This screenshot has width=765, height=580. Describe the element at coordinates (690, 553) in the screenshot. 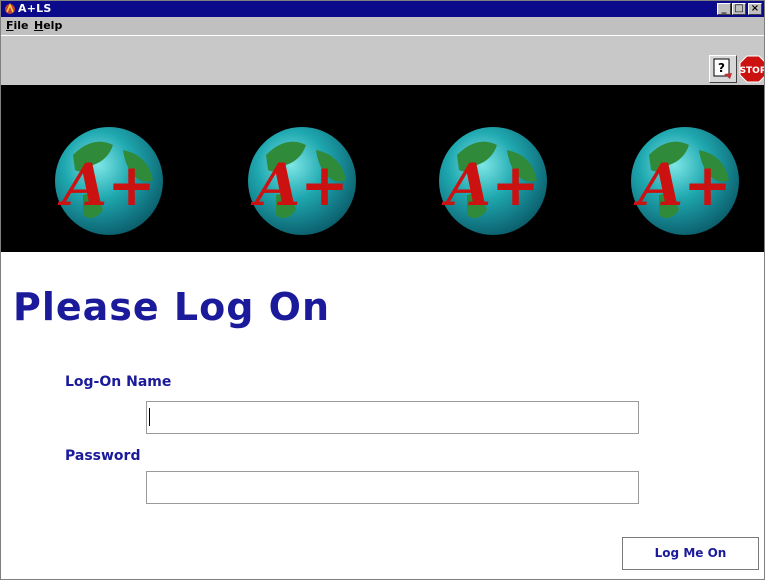

I see `log-me-on-button: Log Me On` at that location.